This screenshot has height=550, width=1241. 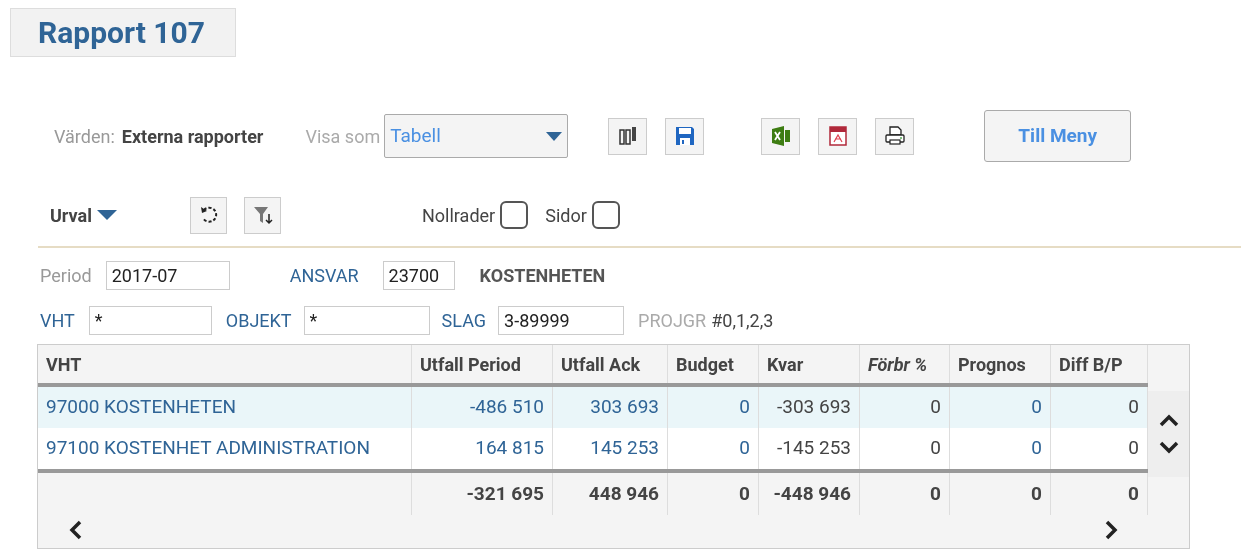 I want to click on total-cell: -448 946, so click(x=809, y=494).